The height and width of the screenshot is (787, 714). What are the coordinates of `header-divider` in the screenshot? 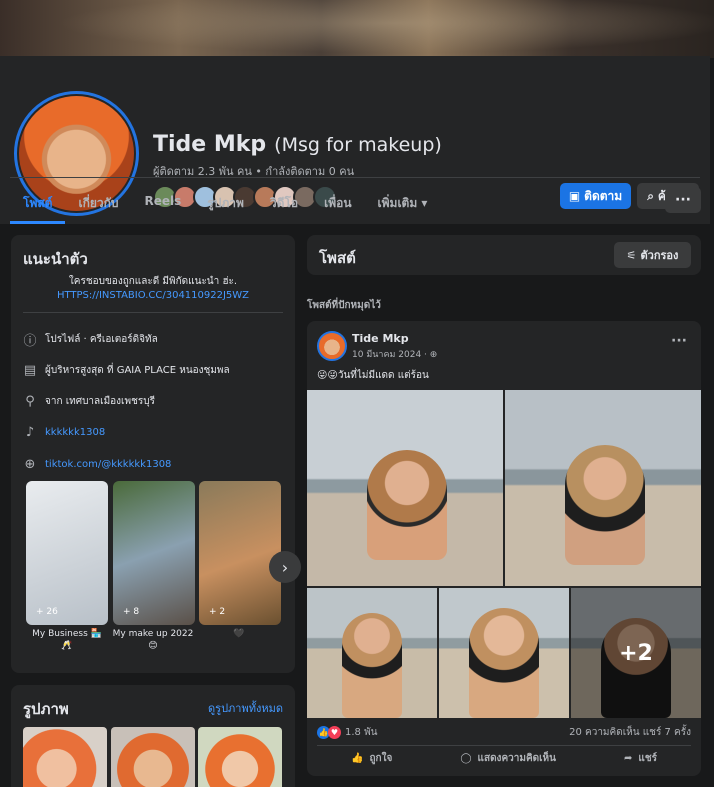 It's located at (355, 177).